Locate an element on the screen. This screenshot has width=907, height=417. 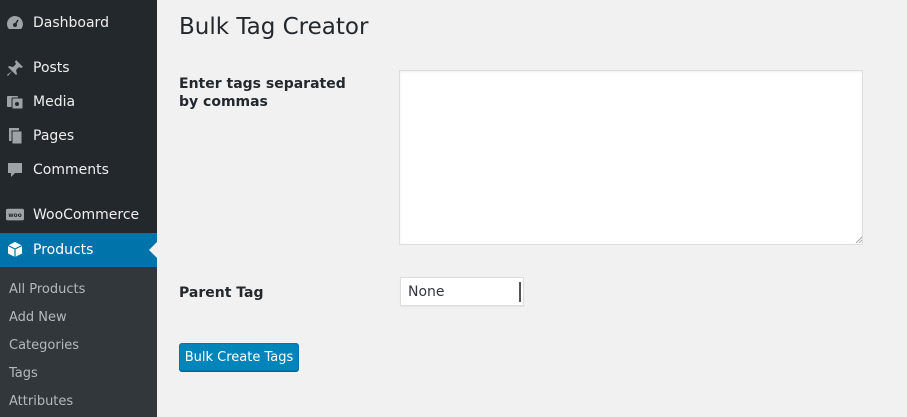
tags-label: Enter tags separated by commas is located at coordinates (262, 93).